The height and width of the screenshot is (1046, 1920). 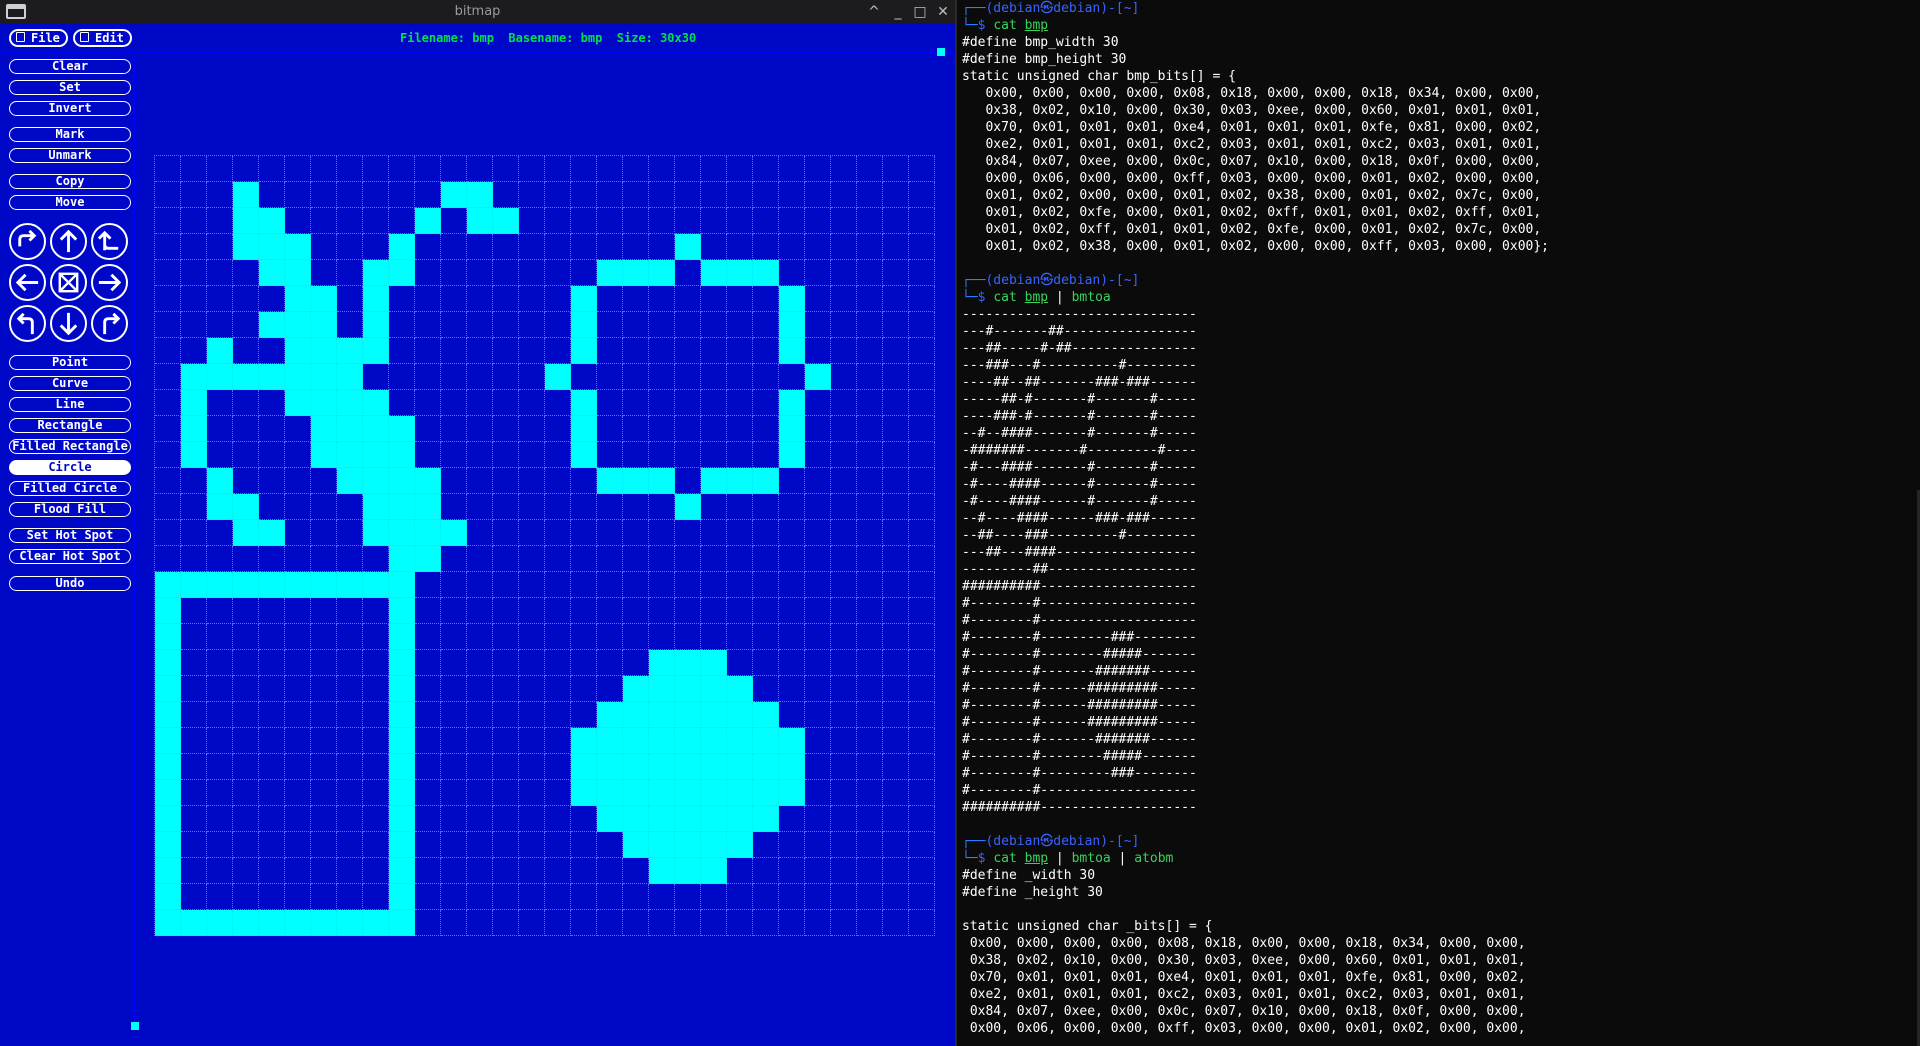 I want to click on move-up-button, so click(x=68, y=241).